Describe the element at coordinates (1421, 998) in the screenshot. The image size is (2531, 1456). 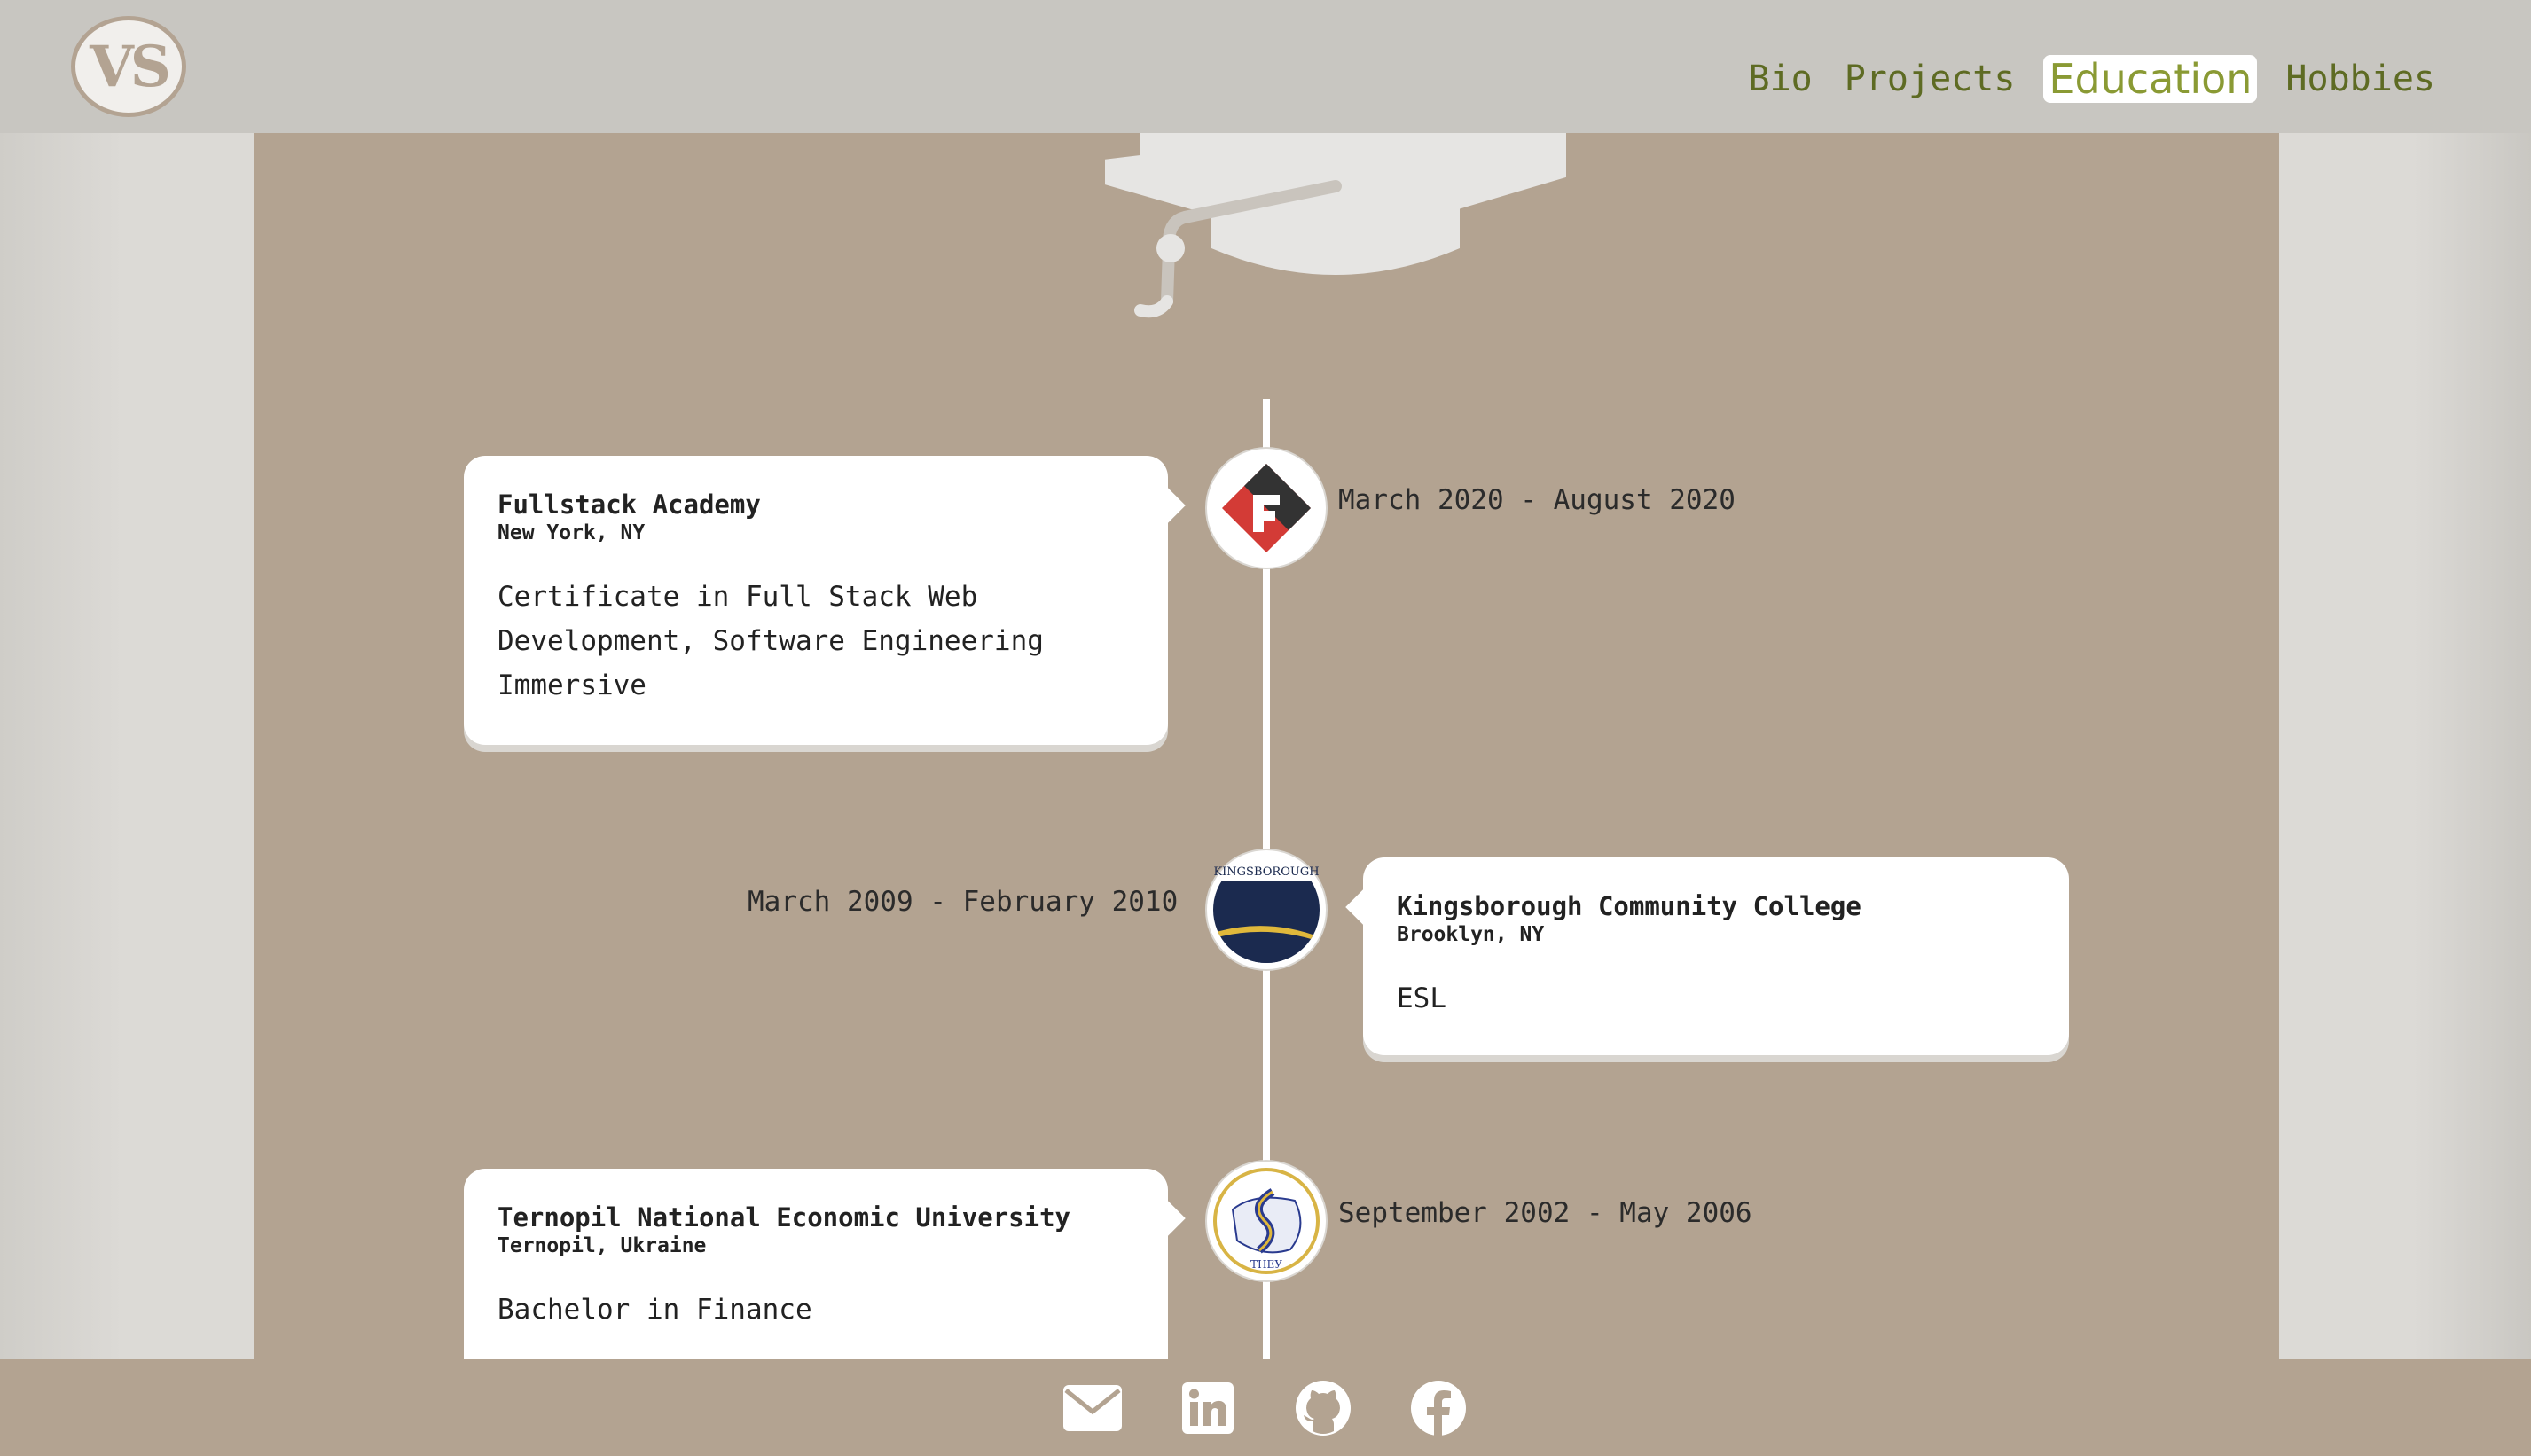
I see `degree-text: ESL` at that location.